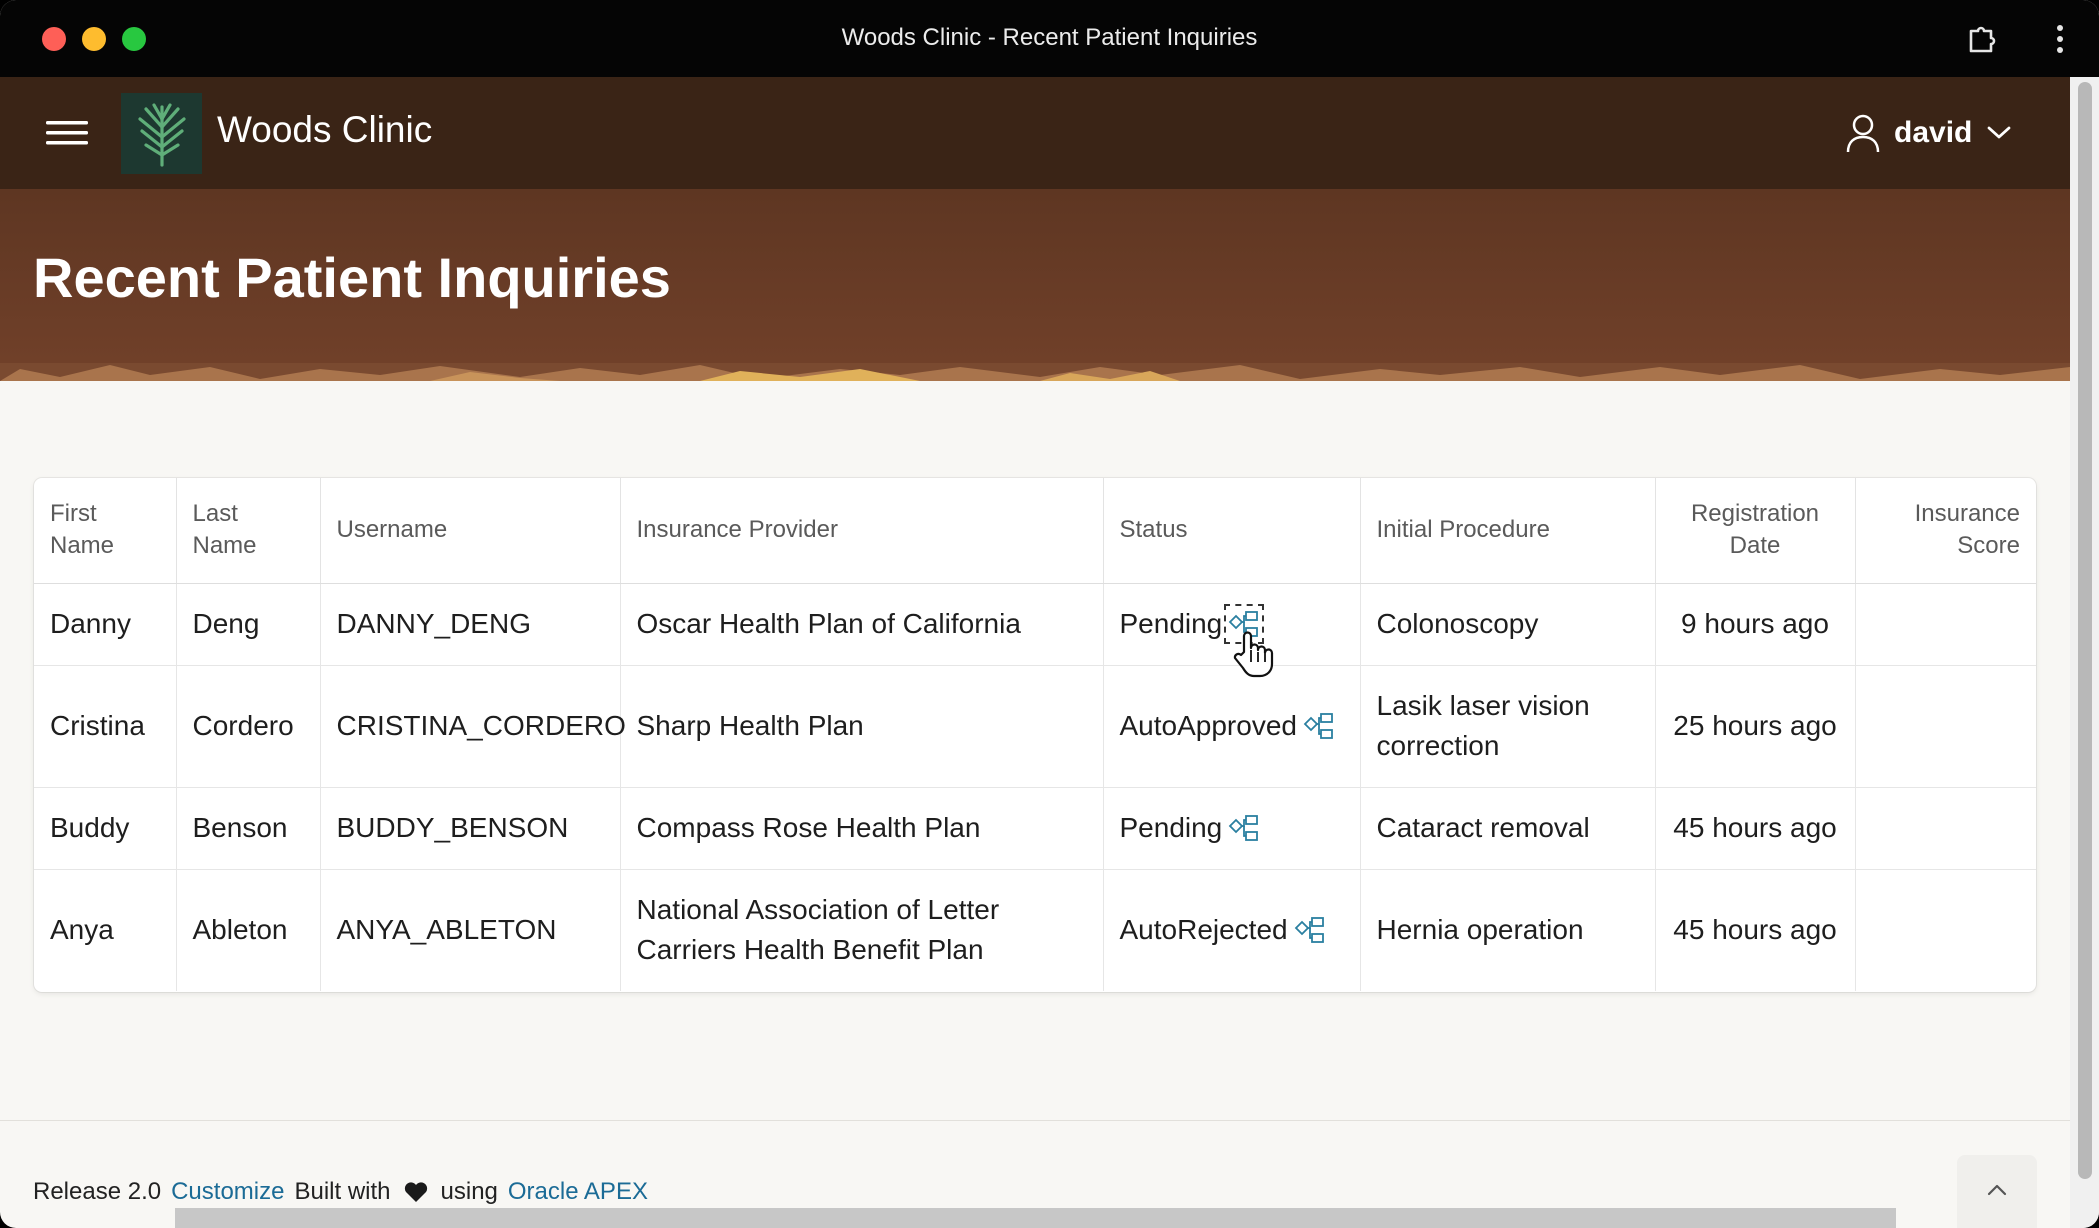 The image size is (2099, 1228). Describe the element at coordinates (1755, 624) in the screenshot. I see `cell-registration-date: 9 hours ago` at that location.